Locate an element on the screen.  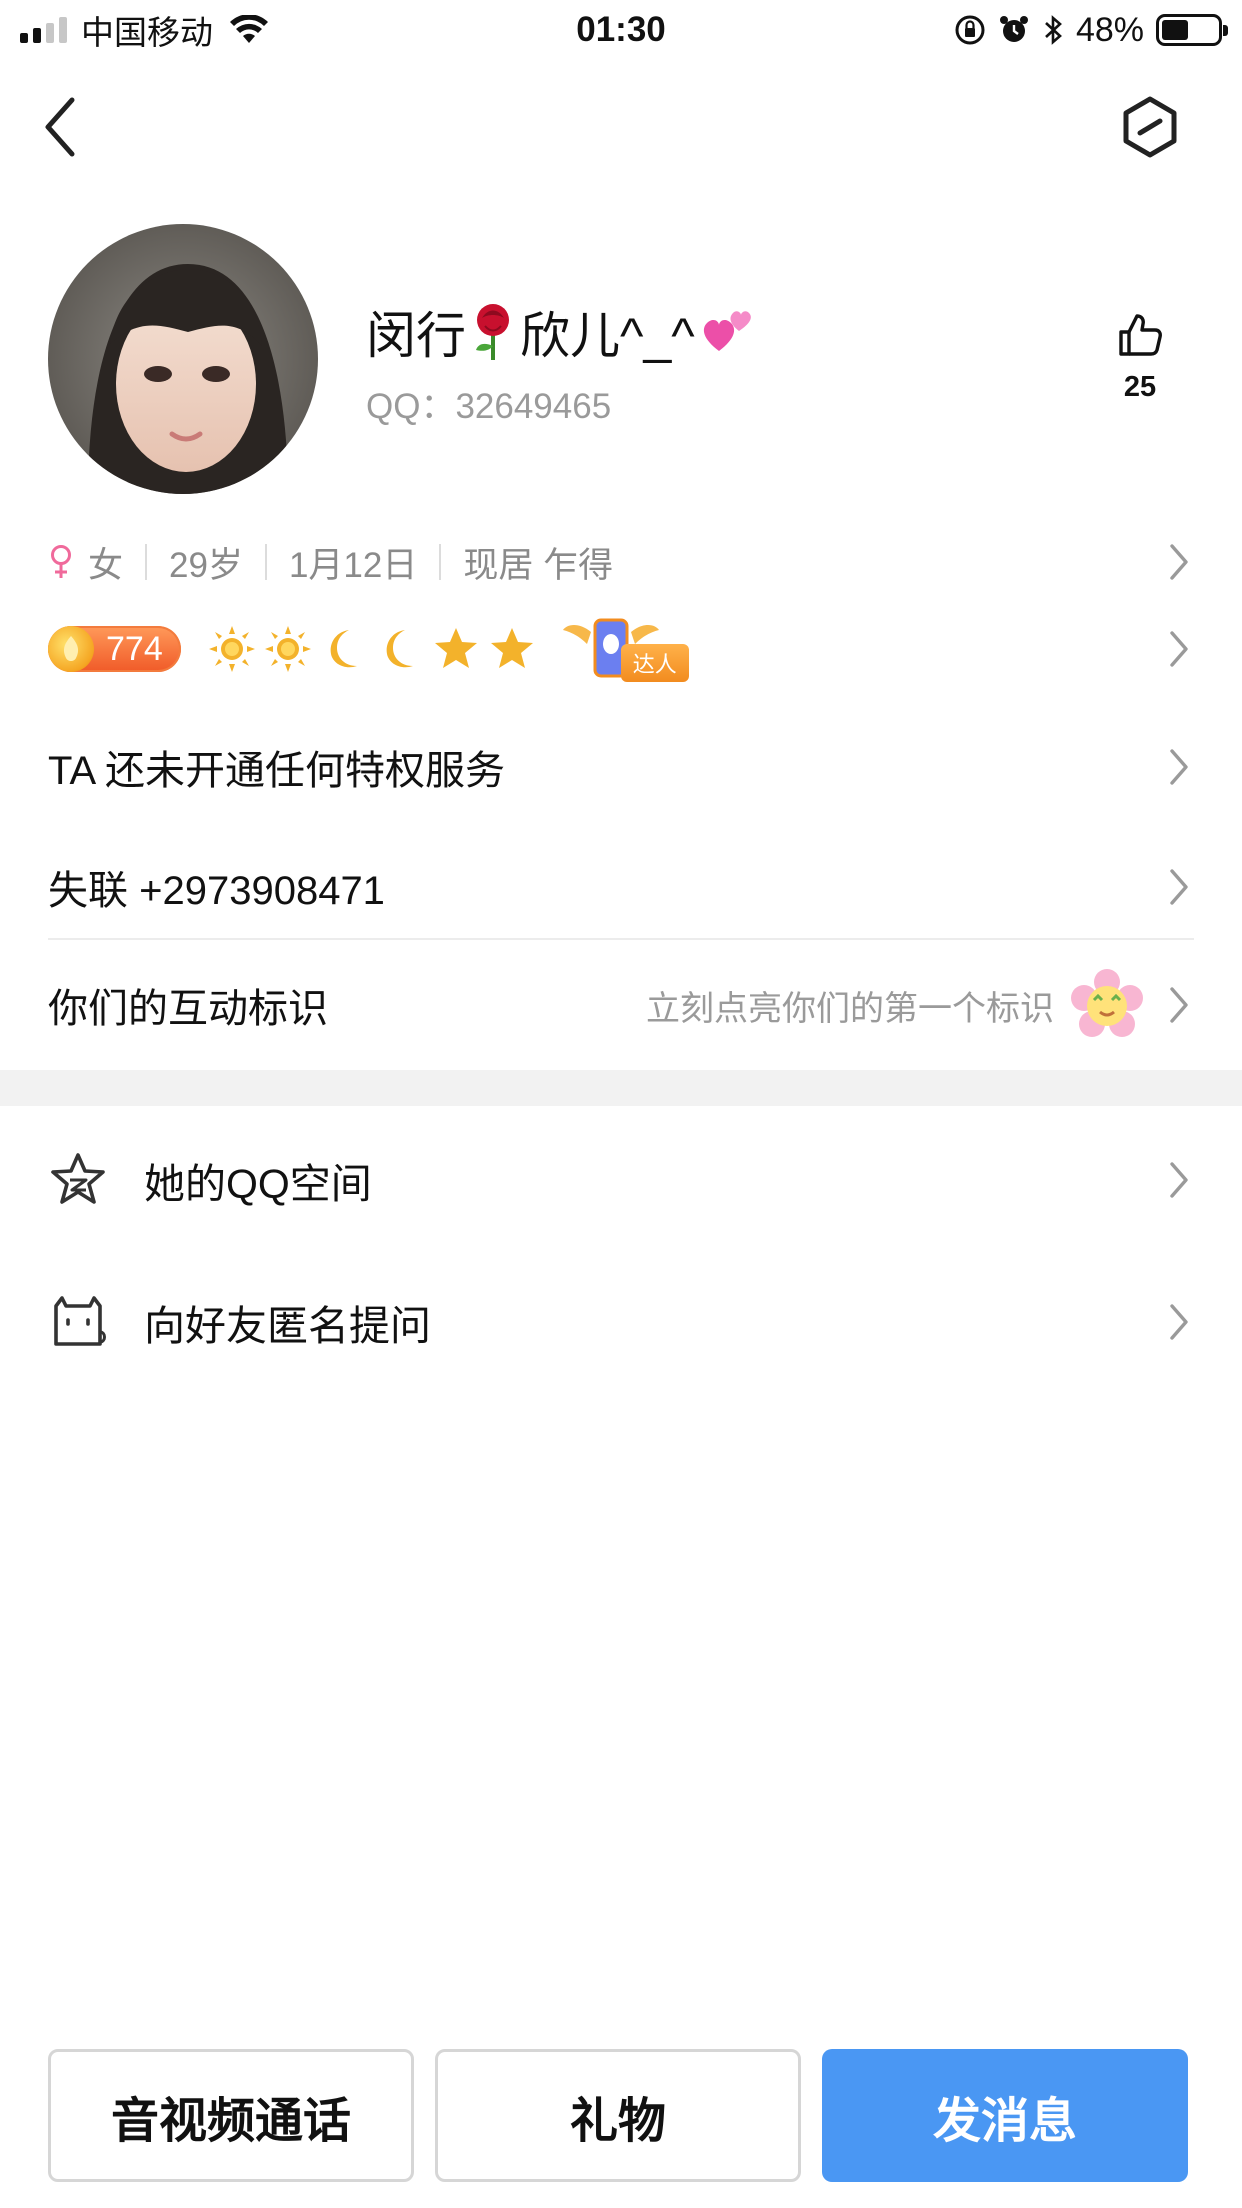
section-separator is located at coordinates (621, 1088).